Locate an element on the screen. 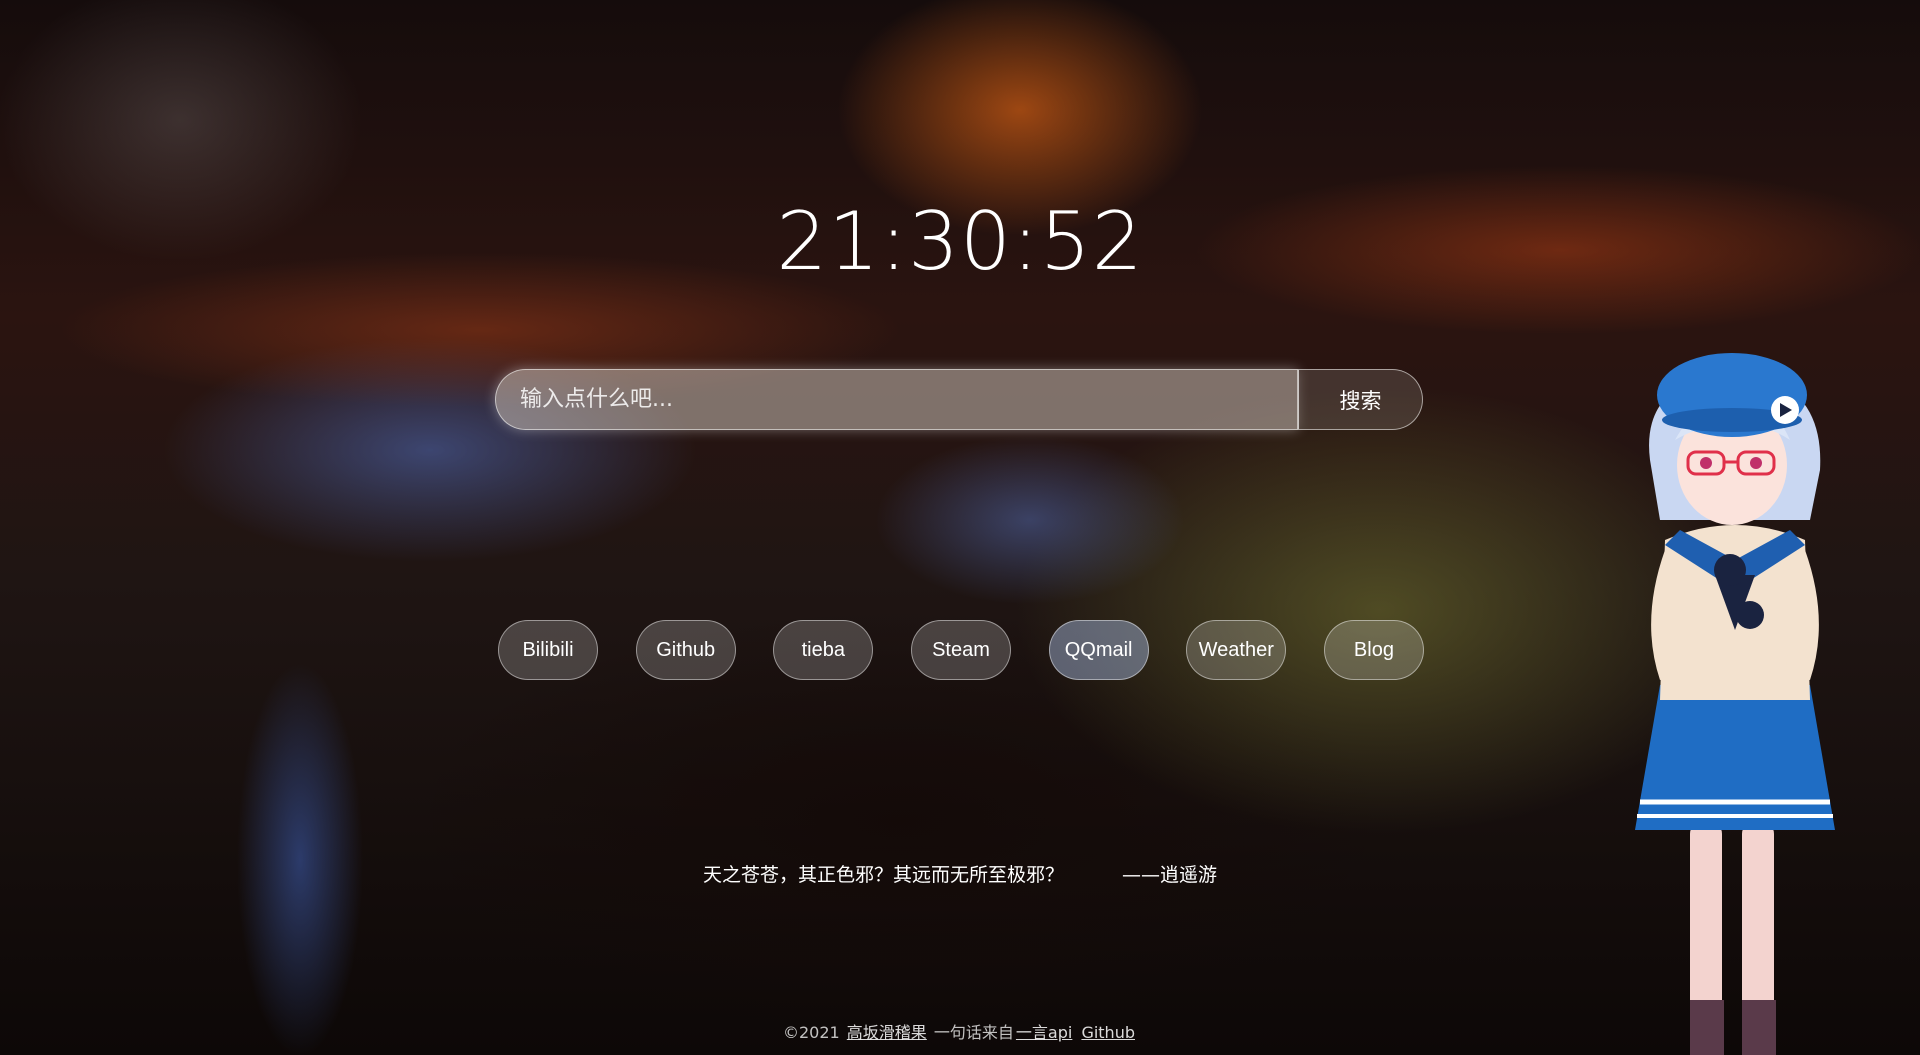 The image size is (1920, 1055). quote-source: ——逍遥游 is located at coordinates (1170, 875).